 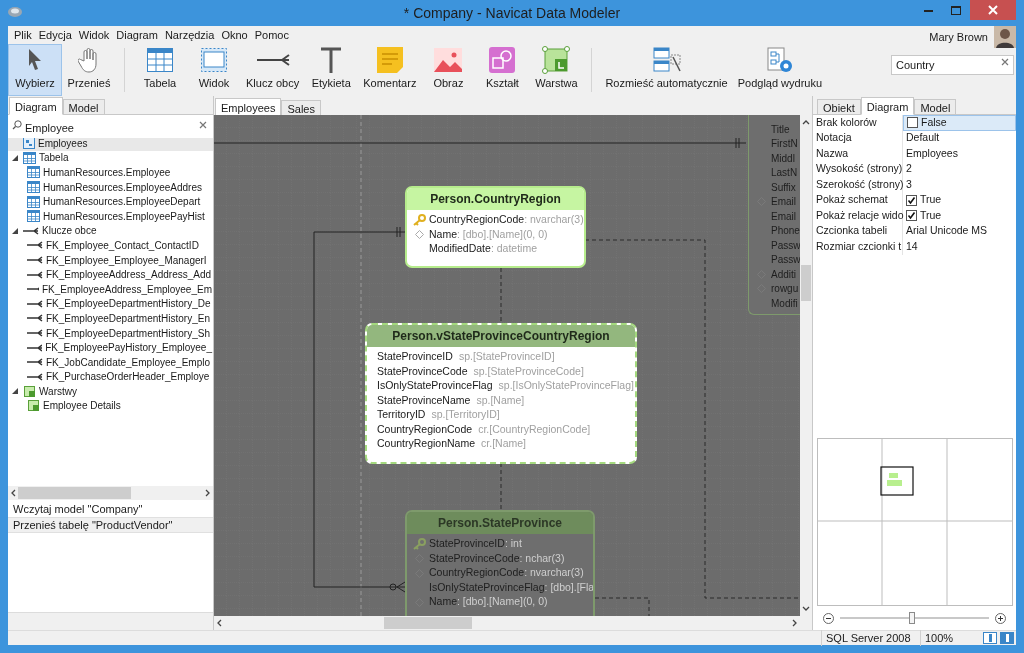 I want to click on toolbar-button: Komentarz, so click(x=390, y=70).